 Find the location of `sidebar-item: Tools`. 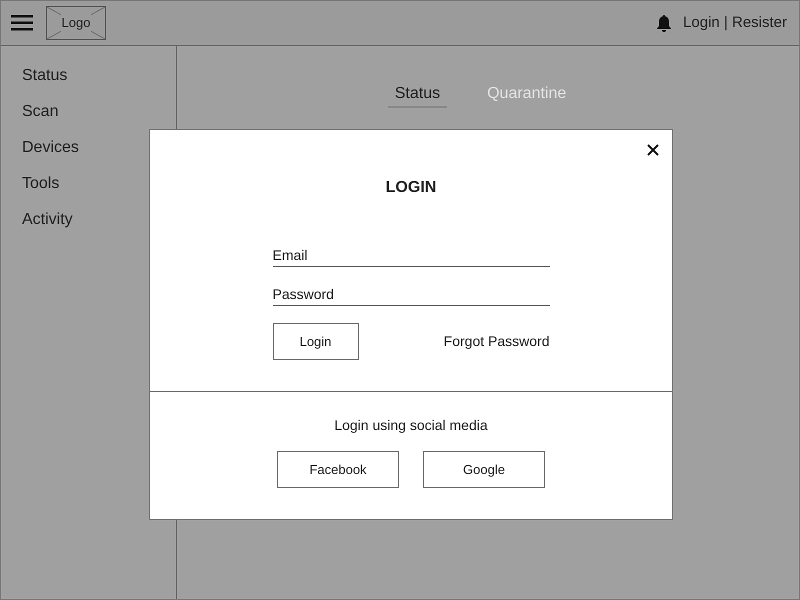

sidebar-item: Tools is located at coordinates (41, 184).